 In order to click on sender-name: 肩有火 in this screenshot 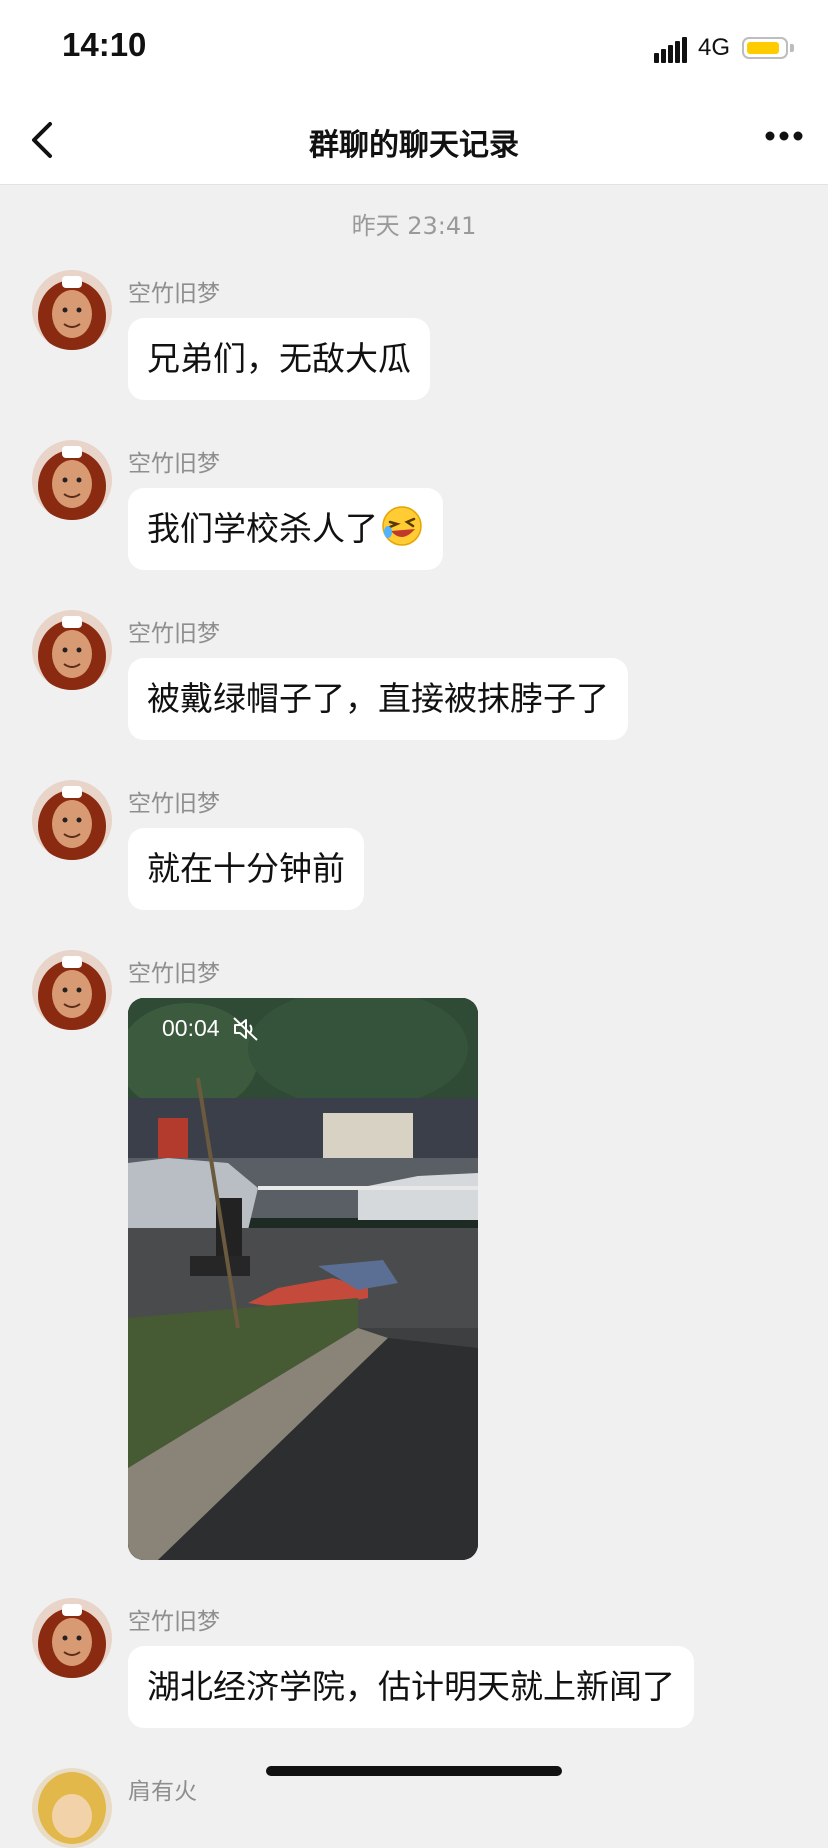, I will do `click(162, 1792)`.